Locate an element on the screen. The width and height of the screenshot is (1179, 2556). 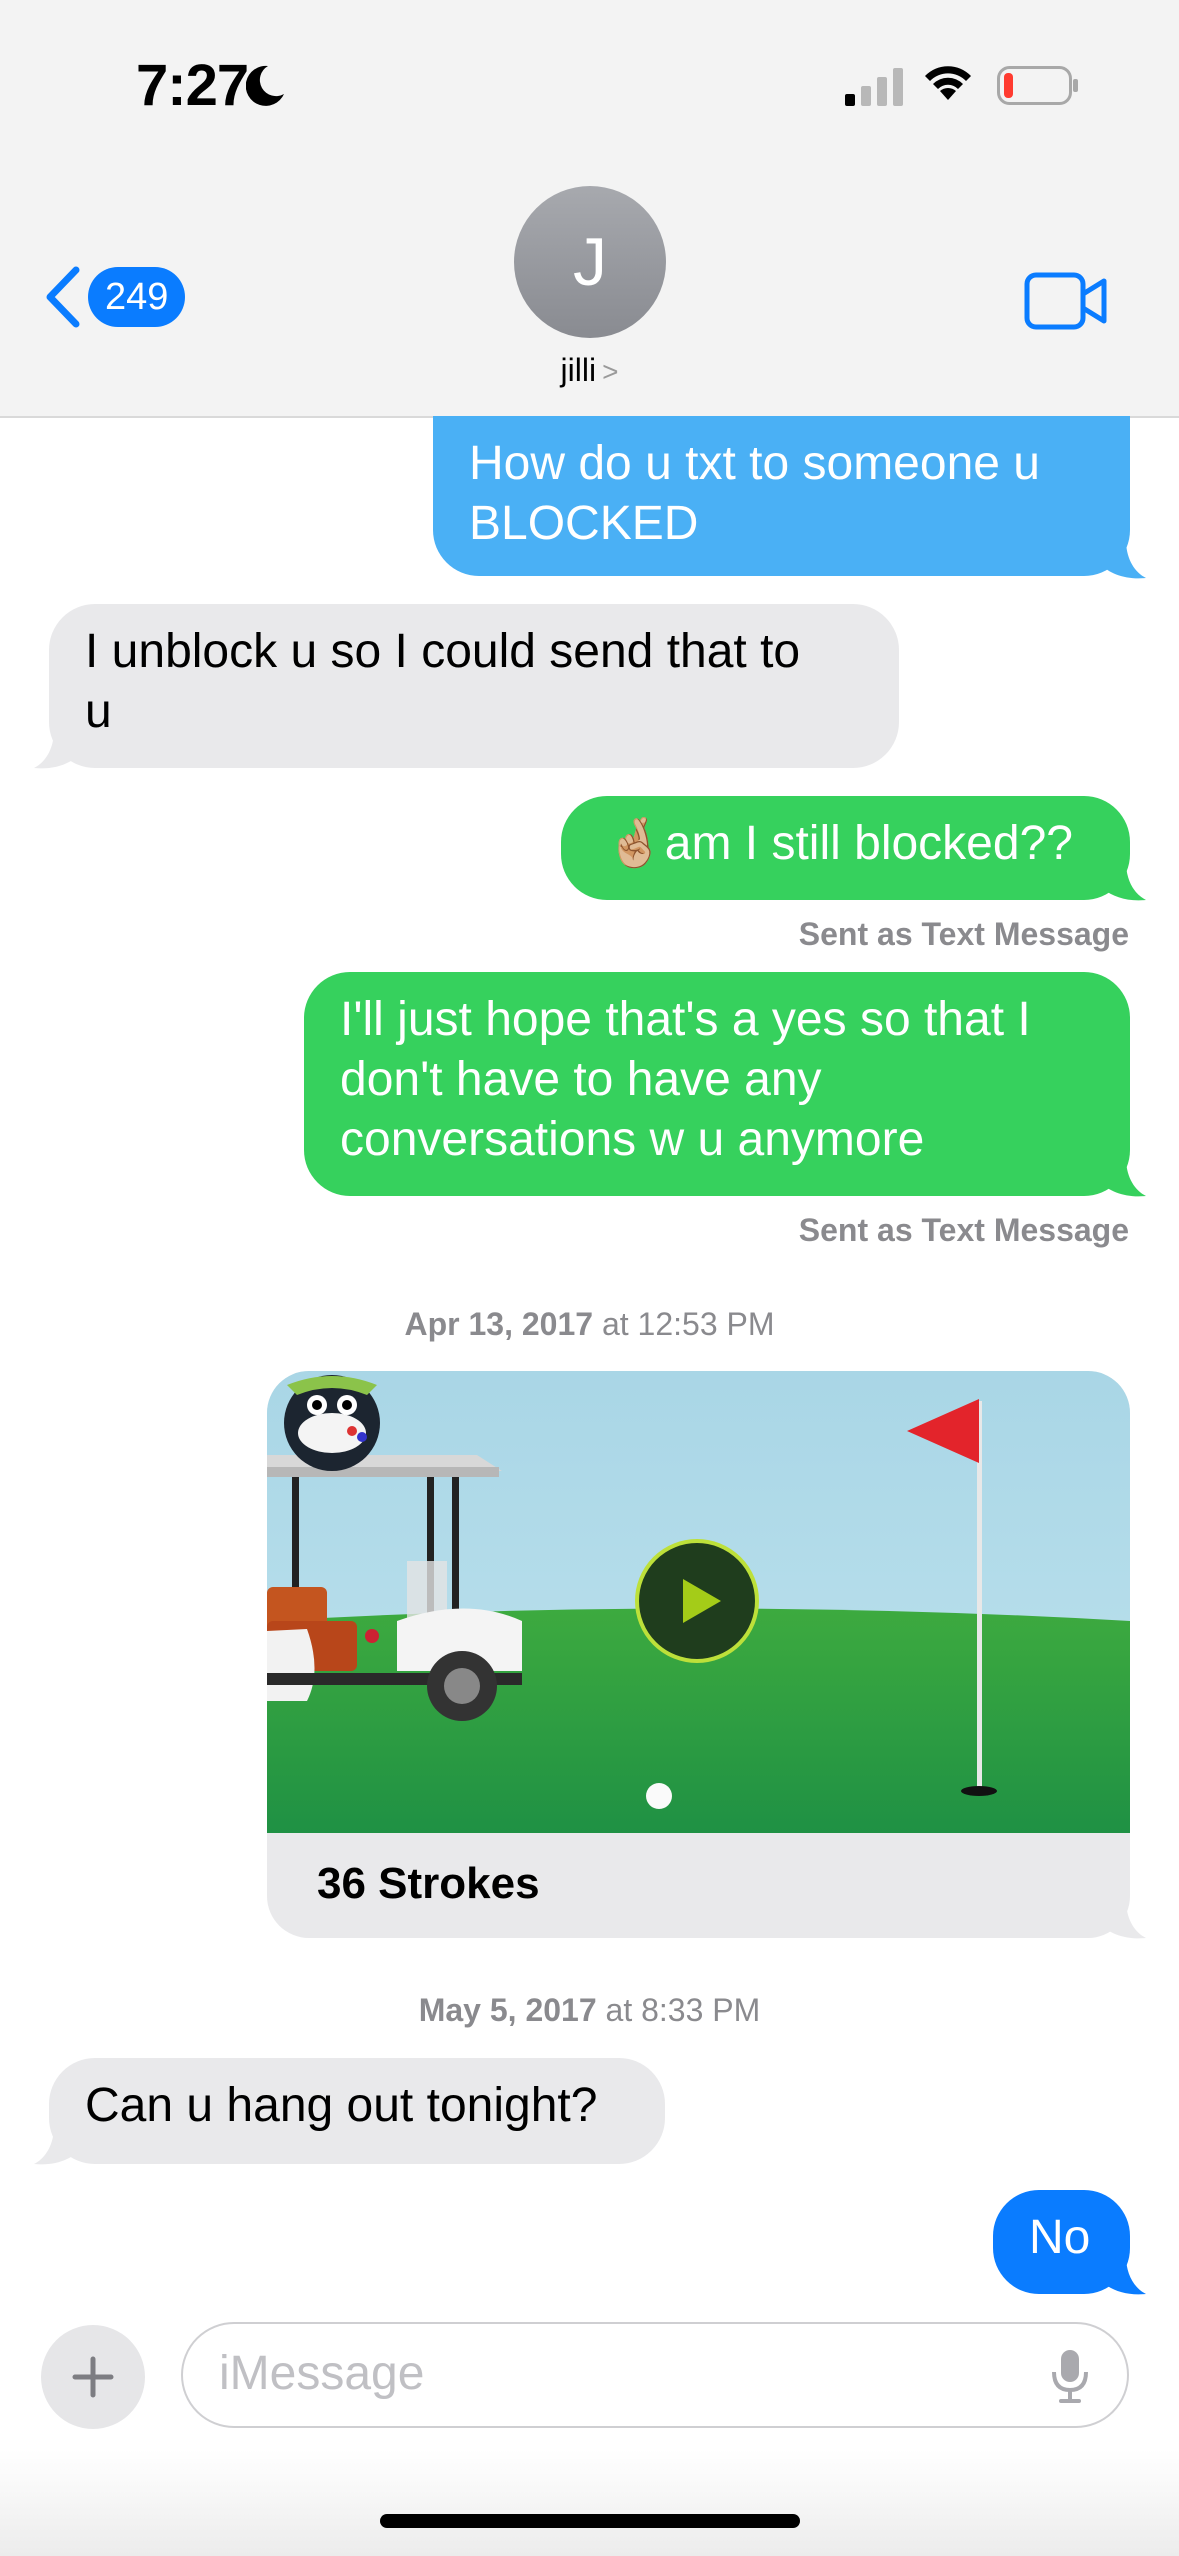
status-time: 7:27 is located at coordinates (192, 85).